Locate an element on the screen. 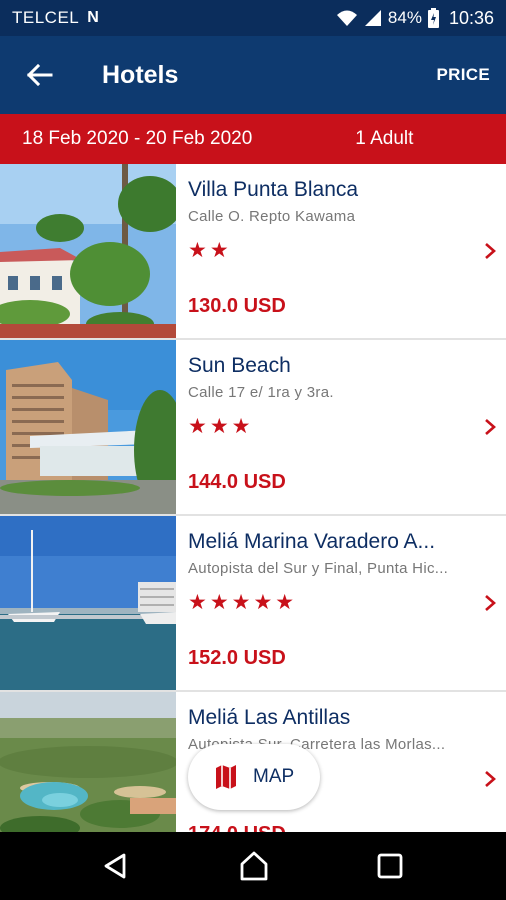 The width and height of the screenshot is (506, 900). status-bar: TELCEL N 84% 10:36 is located at coordinates (253, 18).